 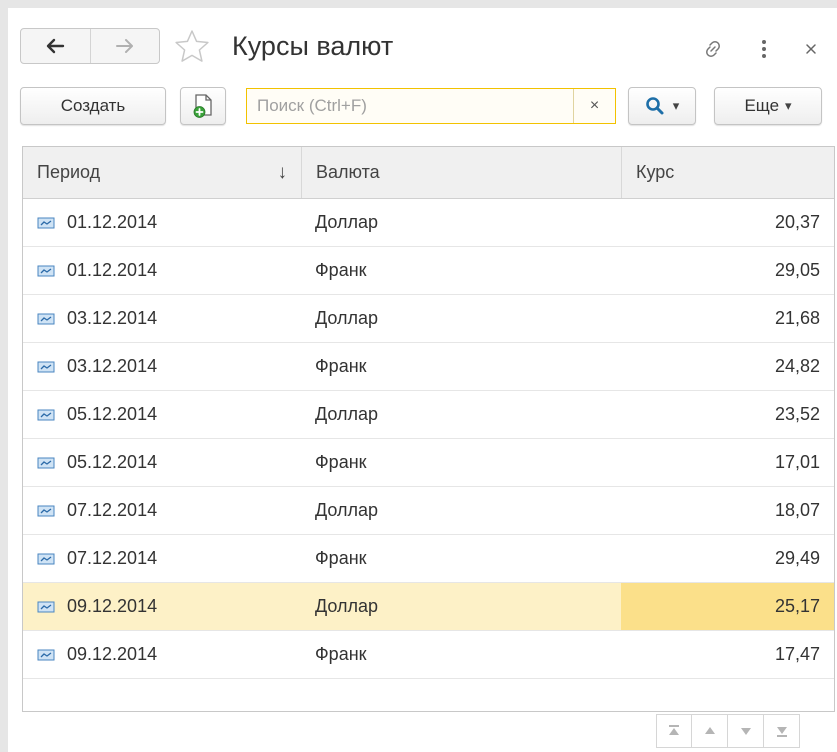 I want to click on back-button, so click(x=55, y=46).